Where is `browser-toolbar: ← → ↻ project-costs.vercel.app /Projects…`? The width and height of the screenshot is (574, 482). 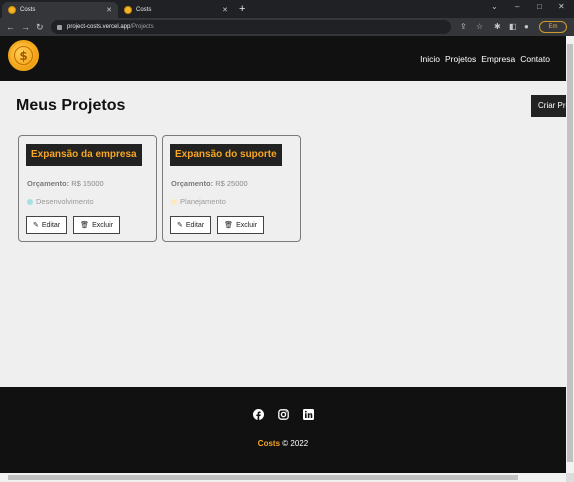
browser-toolbar: ← → ↻ project-costs.vercel.app /Projects… is located at coordinates (287, 27).